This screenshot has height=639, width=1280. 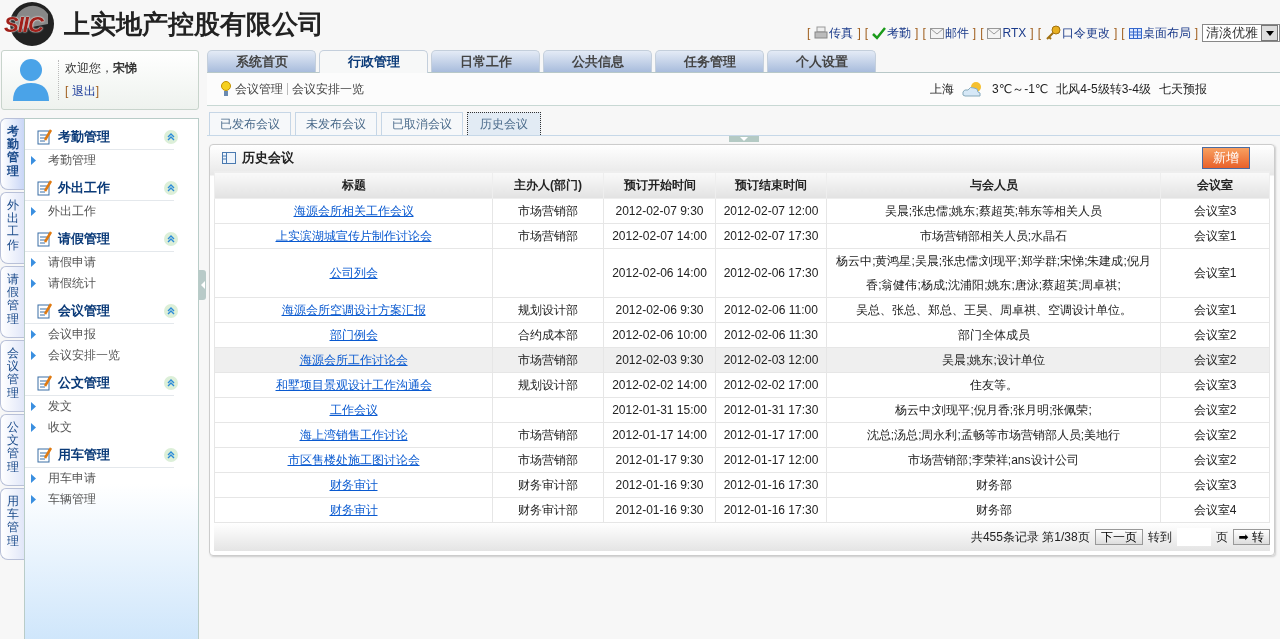 What do you see at coordinates (12, 302) in the screenshot?
I see `side-tab: 请假管理` at bounding box center [12, 302].